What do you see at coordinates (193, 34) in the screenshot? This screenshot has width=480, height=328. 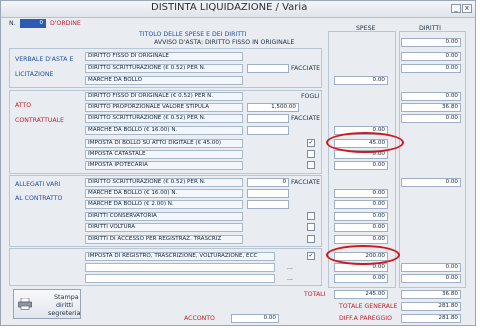 I see `titolo-heading: TITOLO DELLE SPESE E DEI DIRITTI` at bounding box center [193, 34].